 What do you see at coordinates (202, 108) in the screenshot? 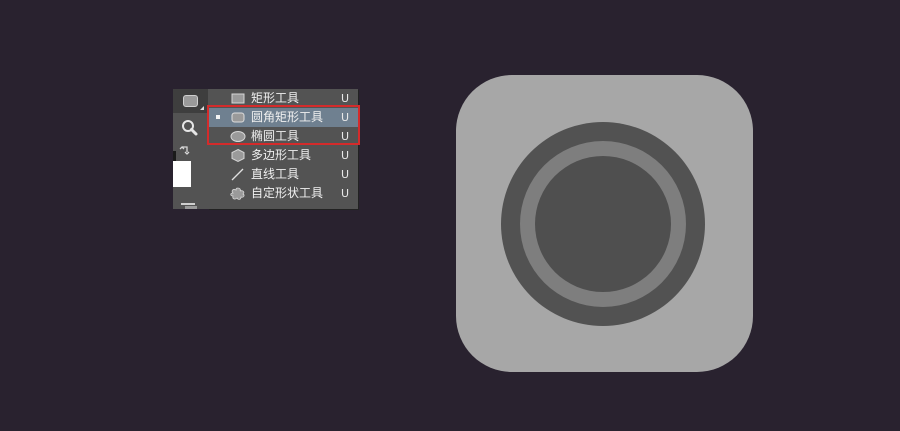
I see `flyout-triangle-icon` at bounding box center [202, 108].